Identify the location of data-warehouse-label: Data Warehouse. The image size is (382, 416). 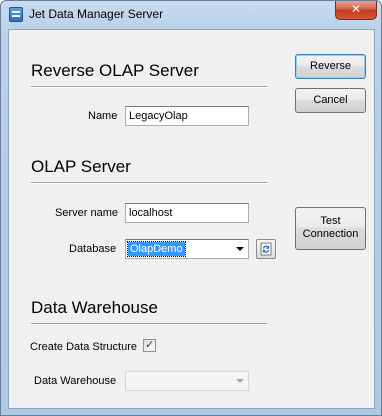
(75, 381).